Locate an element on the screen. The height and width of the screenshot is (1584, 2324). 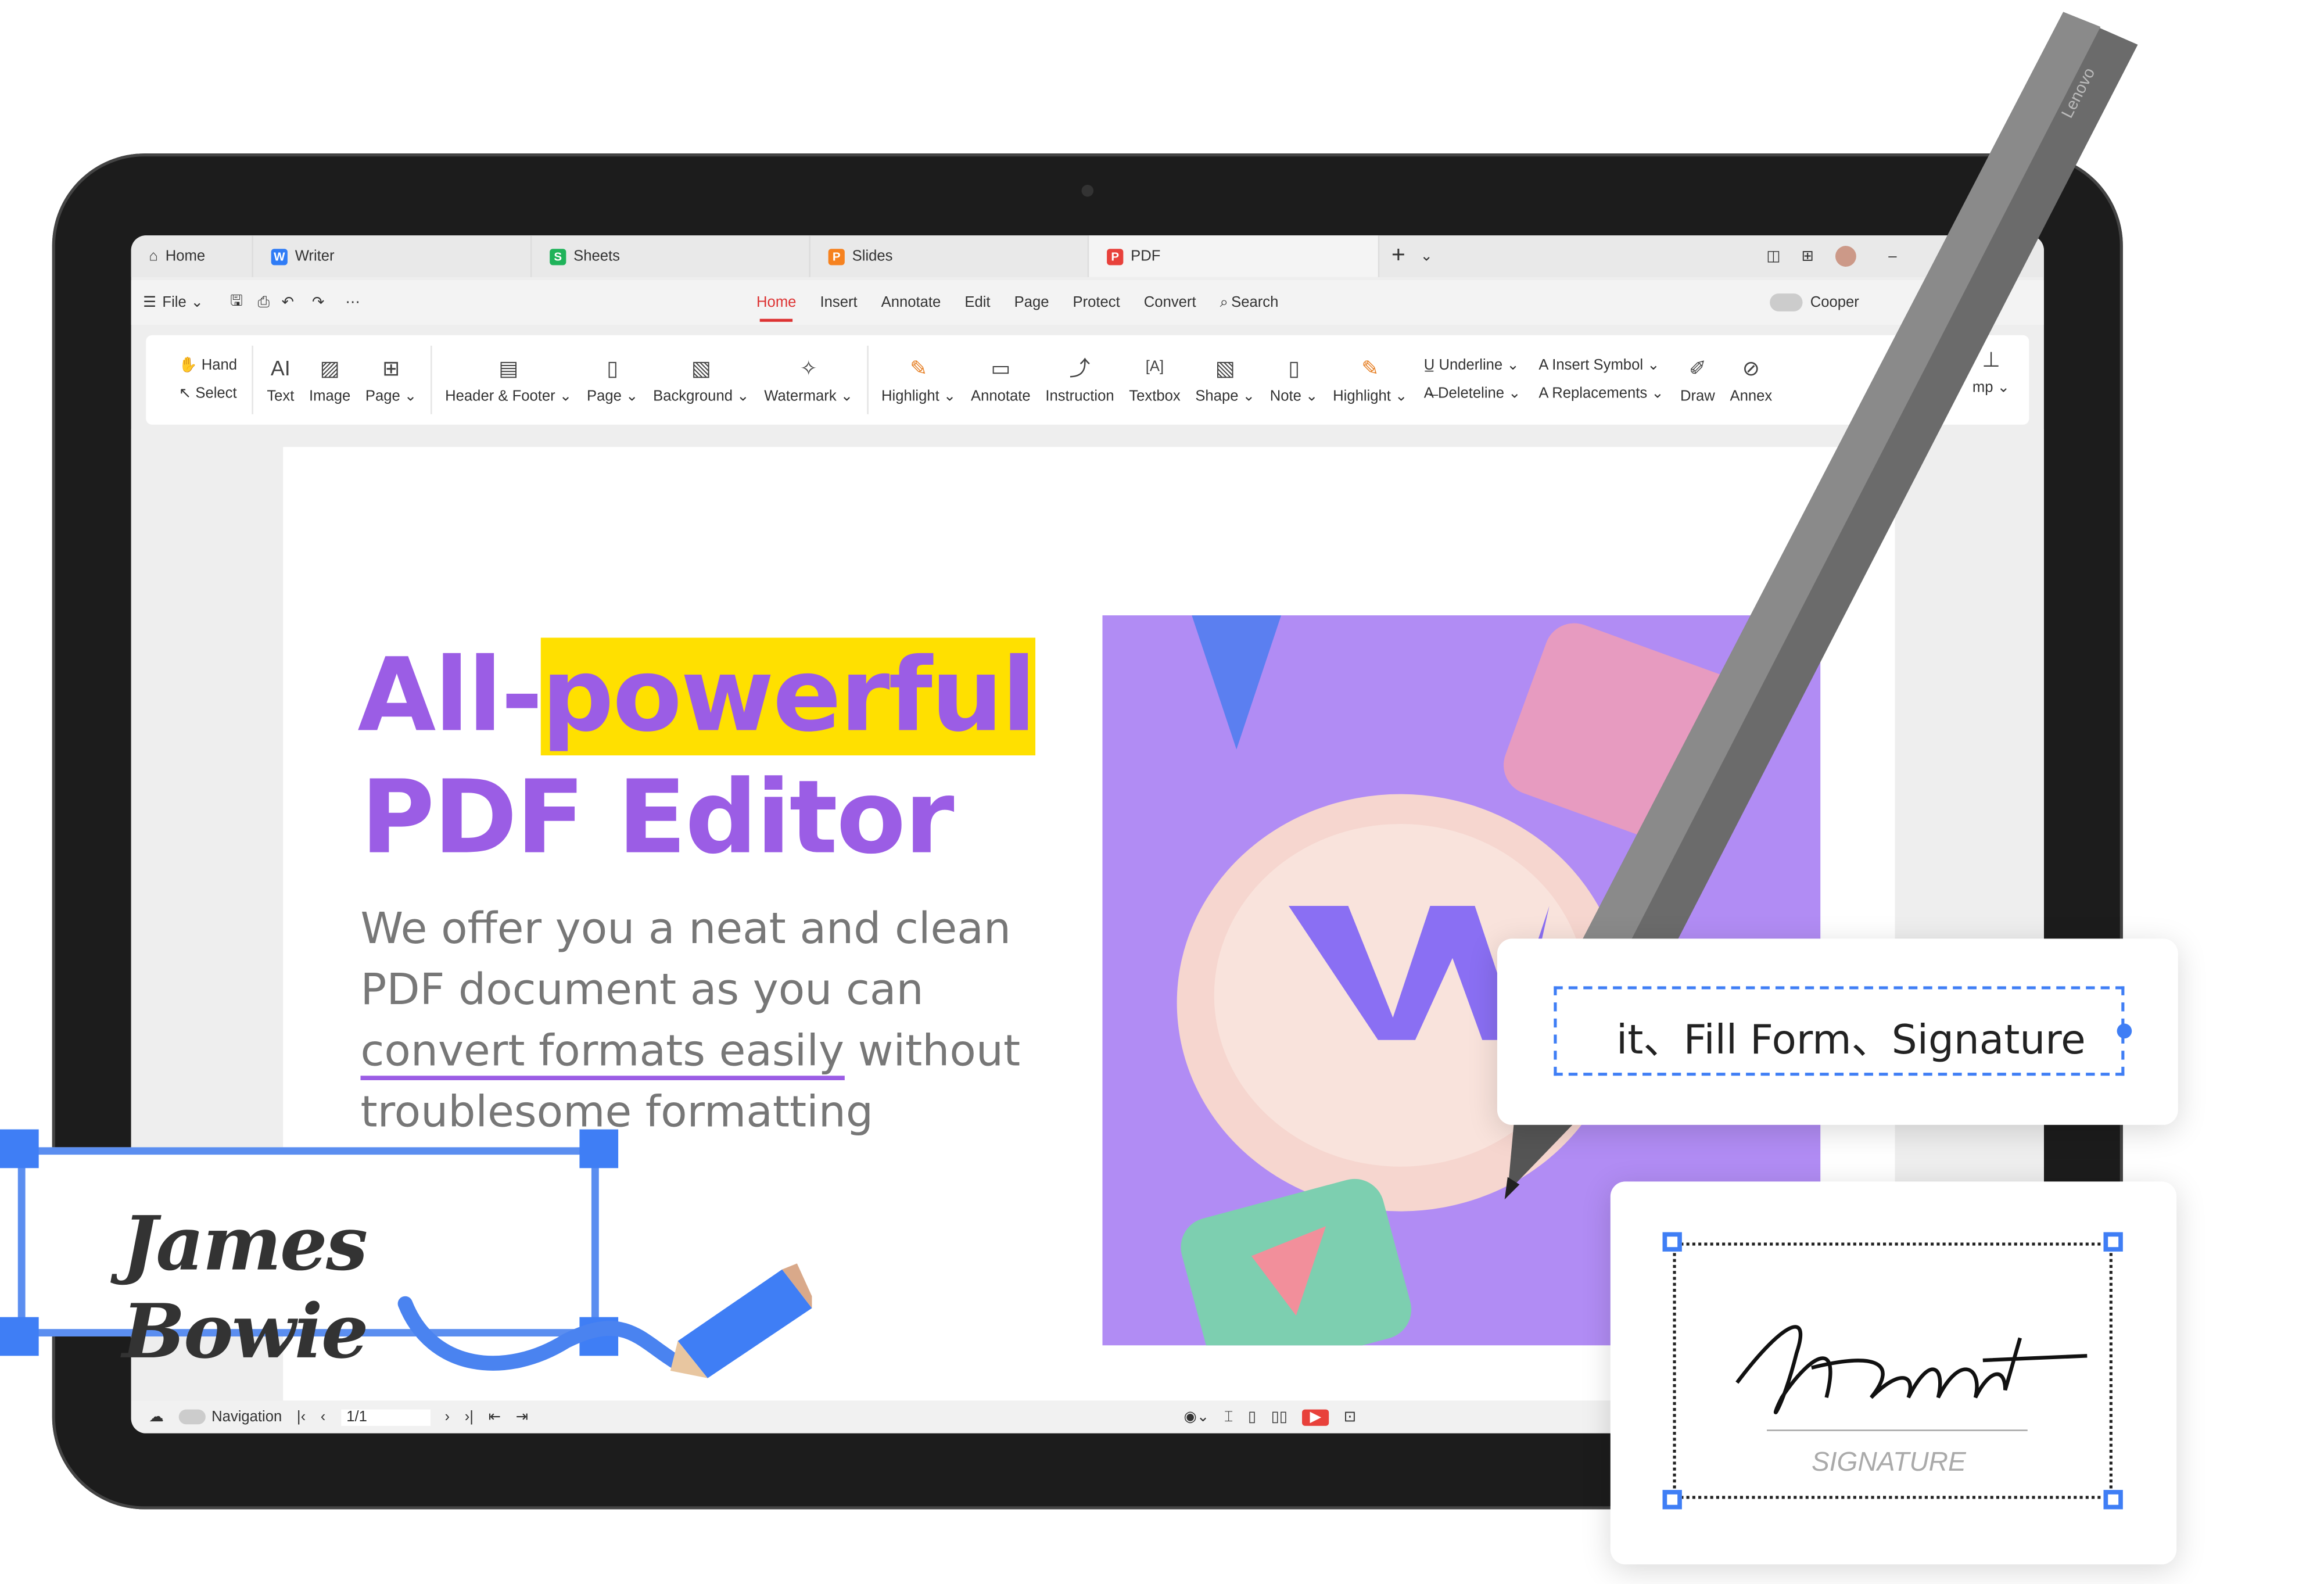
image-tool: ▨ Image is located at coordinates (329, 381).